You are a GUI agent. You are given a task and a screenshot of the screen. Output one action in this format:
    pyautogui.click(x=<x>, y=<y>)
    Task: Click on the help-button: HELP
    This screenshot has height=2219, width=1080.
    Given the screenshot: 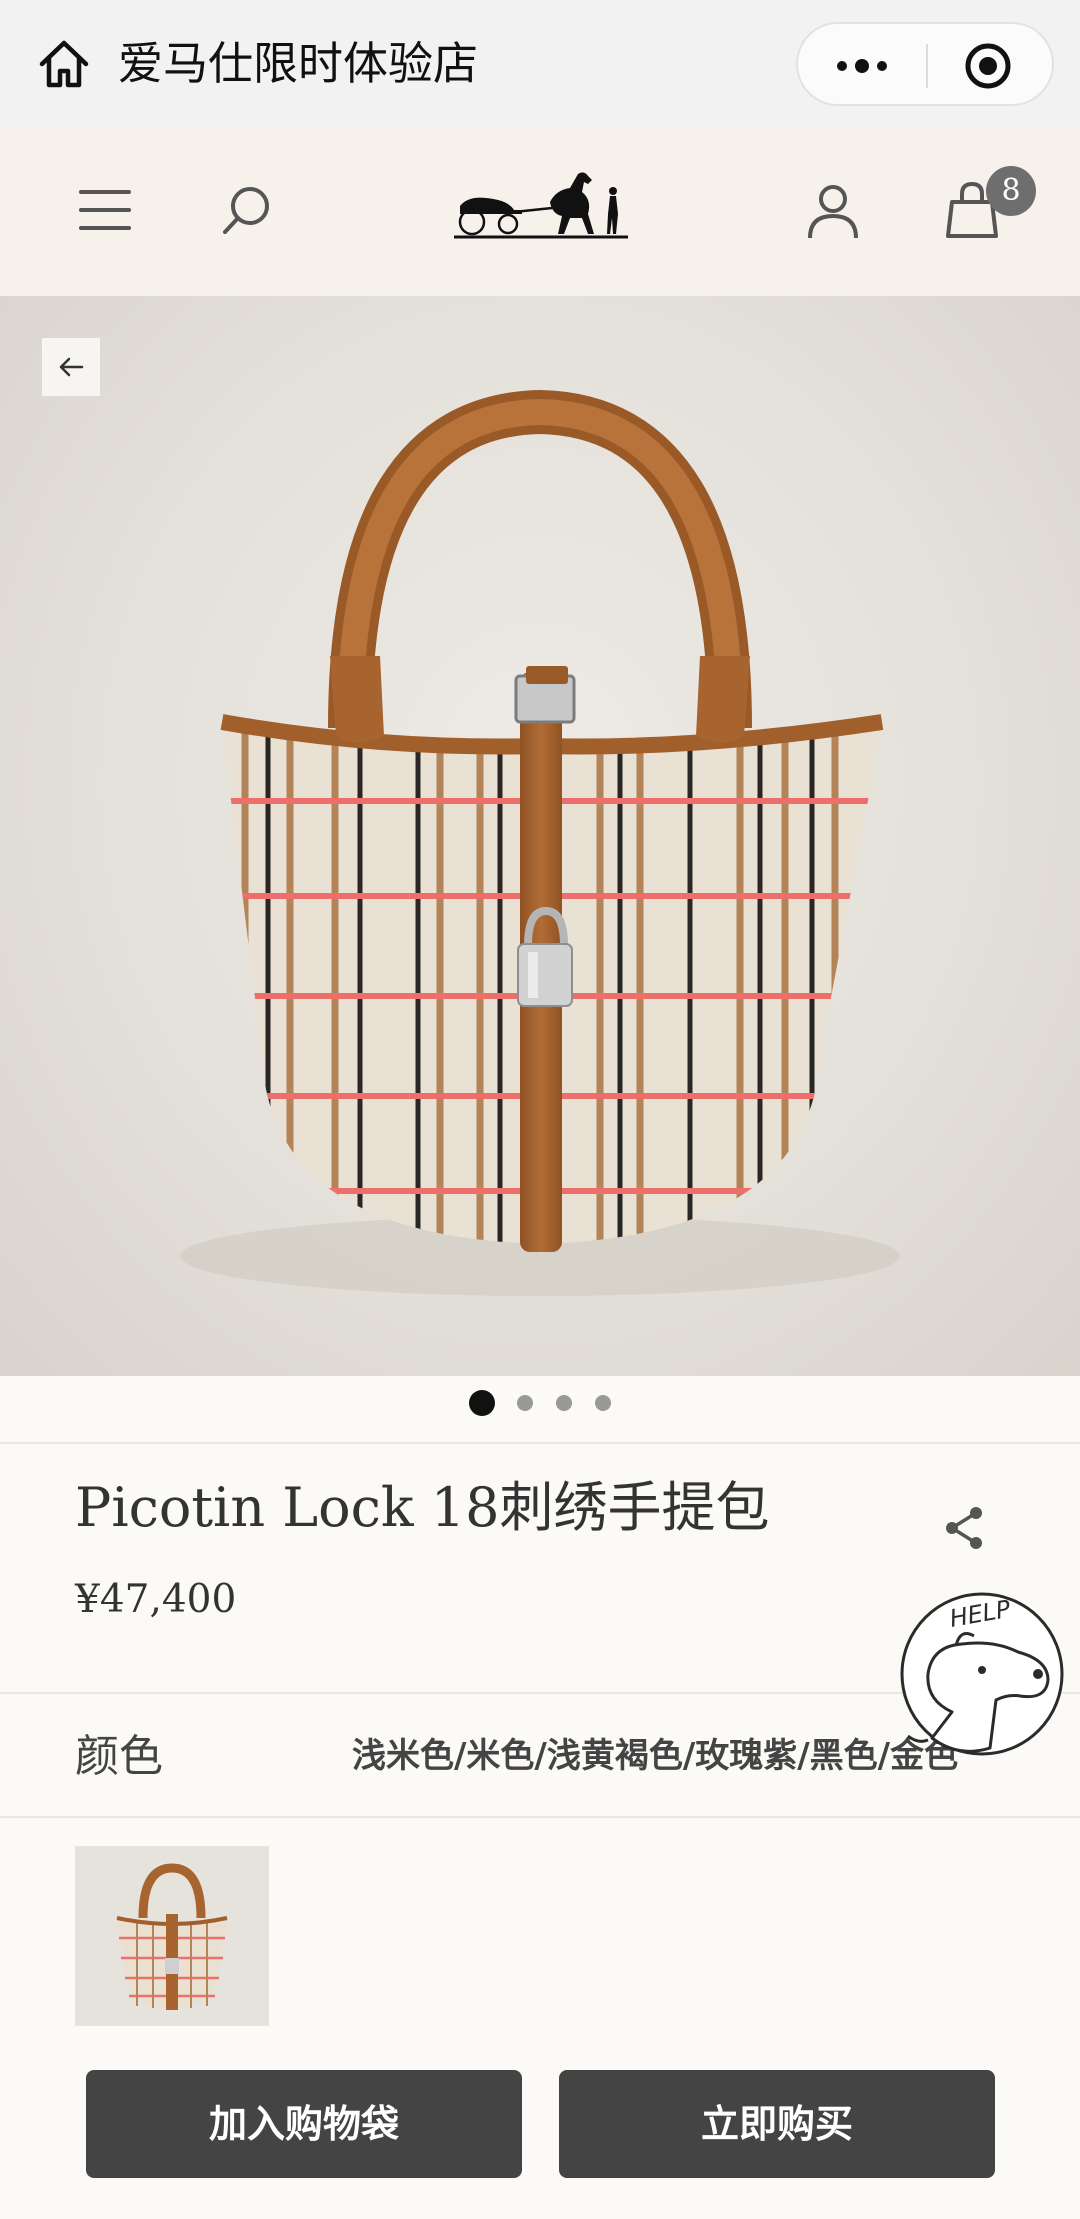 What is the action you would take?
    pyautogui.click(x=982, y=1675)
    